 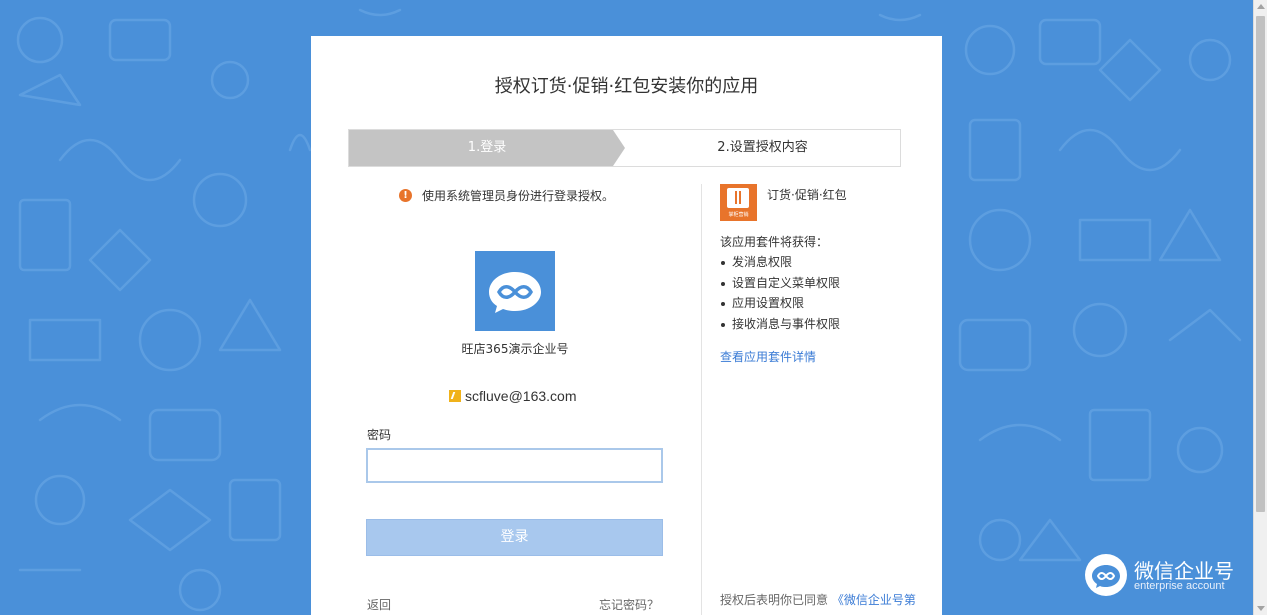 I want to click on admin-notice: ! 使用系统管理员身份进行登录授权。, so click(x=506, y=195).